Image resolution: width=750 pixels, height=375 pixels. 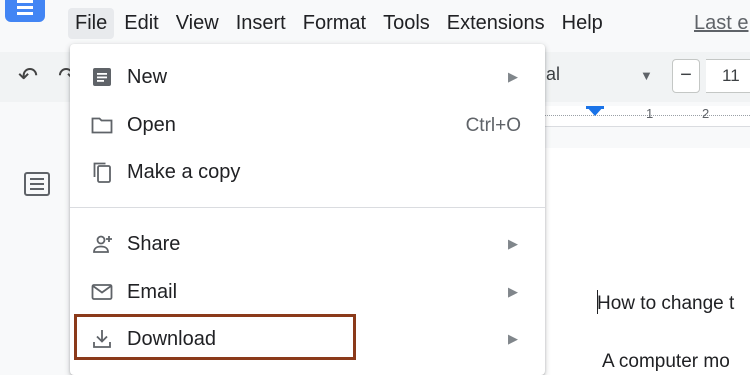 What do you see at coordinates (307, 172) in the screenshot?
I see `file-menu-make-a-copy: Make a copy` at bounding box center [307, 172].